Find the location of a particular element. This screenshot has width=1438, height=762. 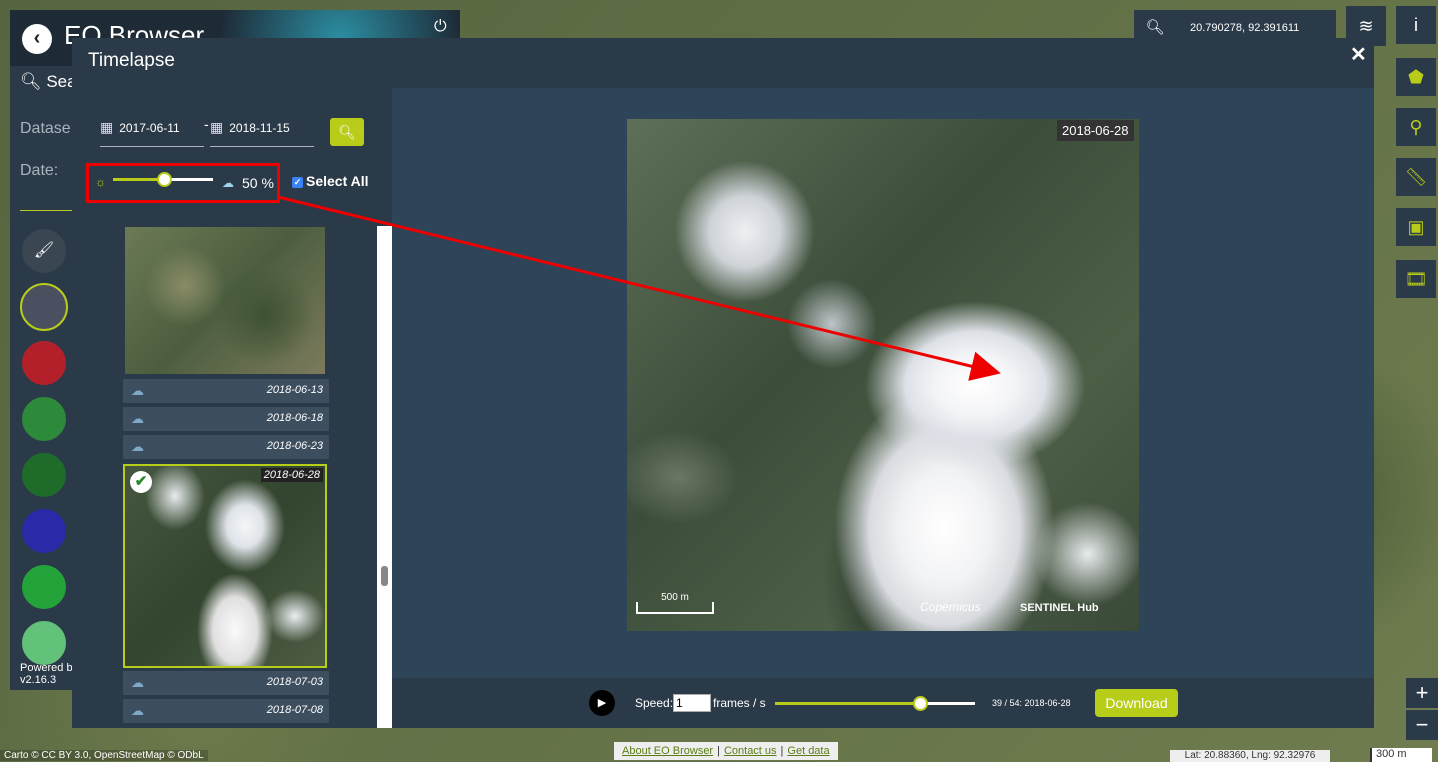

dataset-label: Datase is located at coordinates (45, 128).